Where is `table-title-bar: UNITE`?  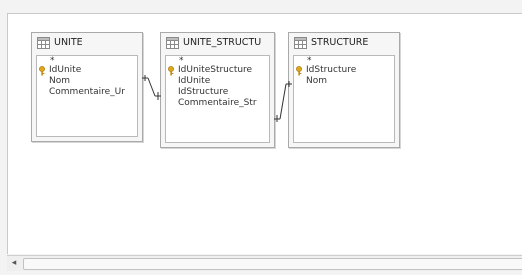
table-title-bar: UNITE is located at coordinates (87, 43).